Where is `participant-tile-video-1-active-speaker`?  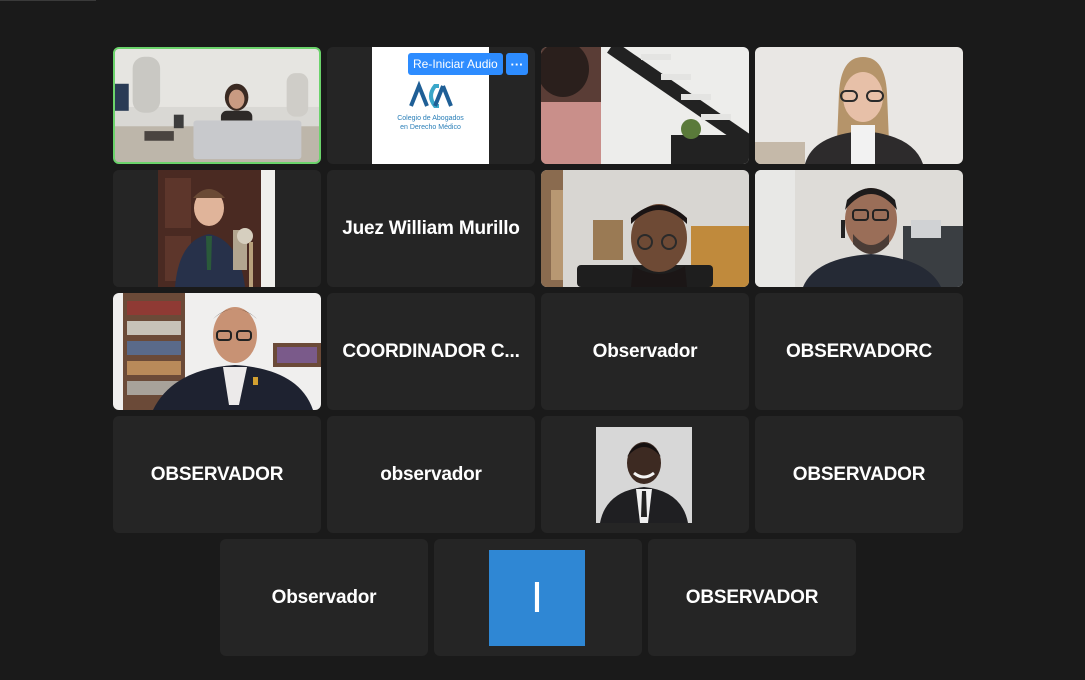
participant-tile-video-1-active-speaker is located at coordinates (217, 105).